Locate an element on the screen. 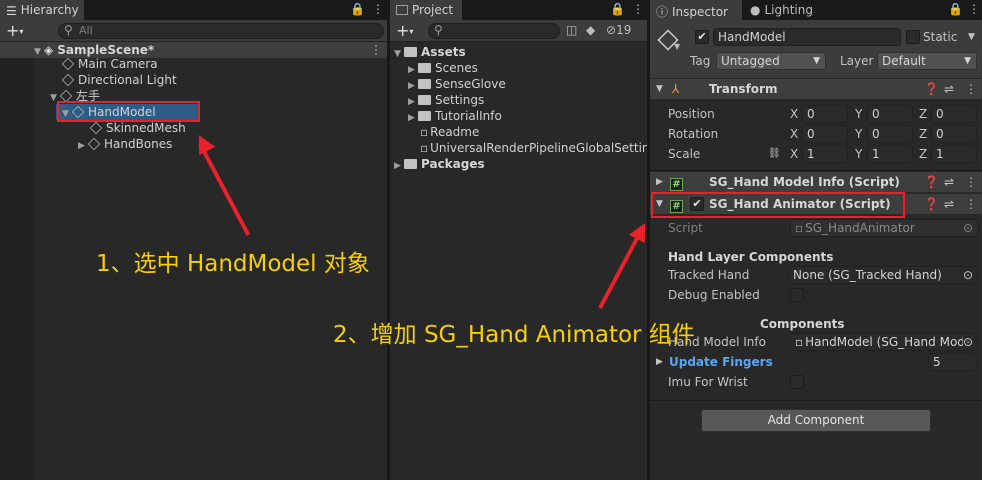  add-component-button: Add Component is located at coordinates (816, 420).